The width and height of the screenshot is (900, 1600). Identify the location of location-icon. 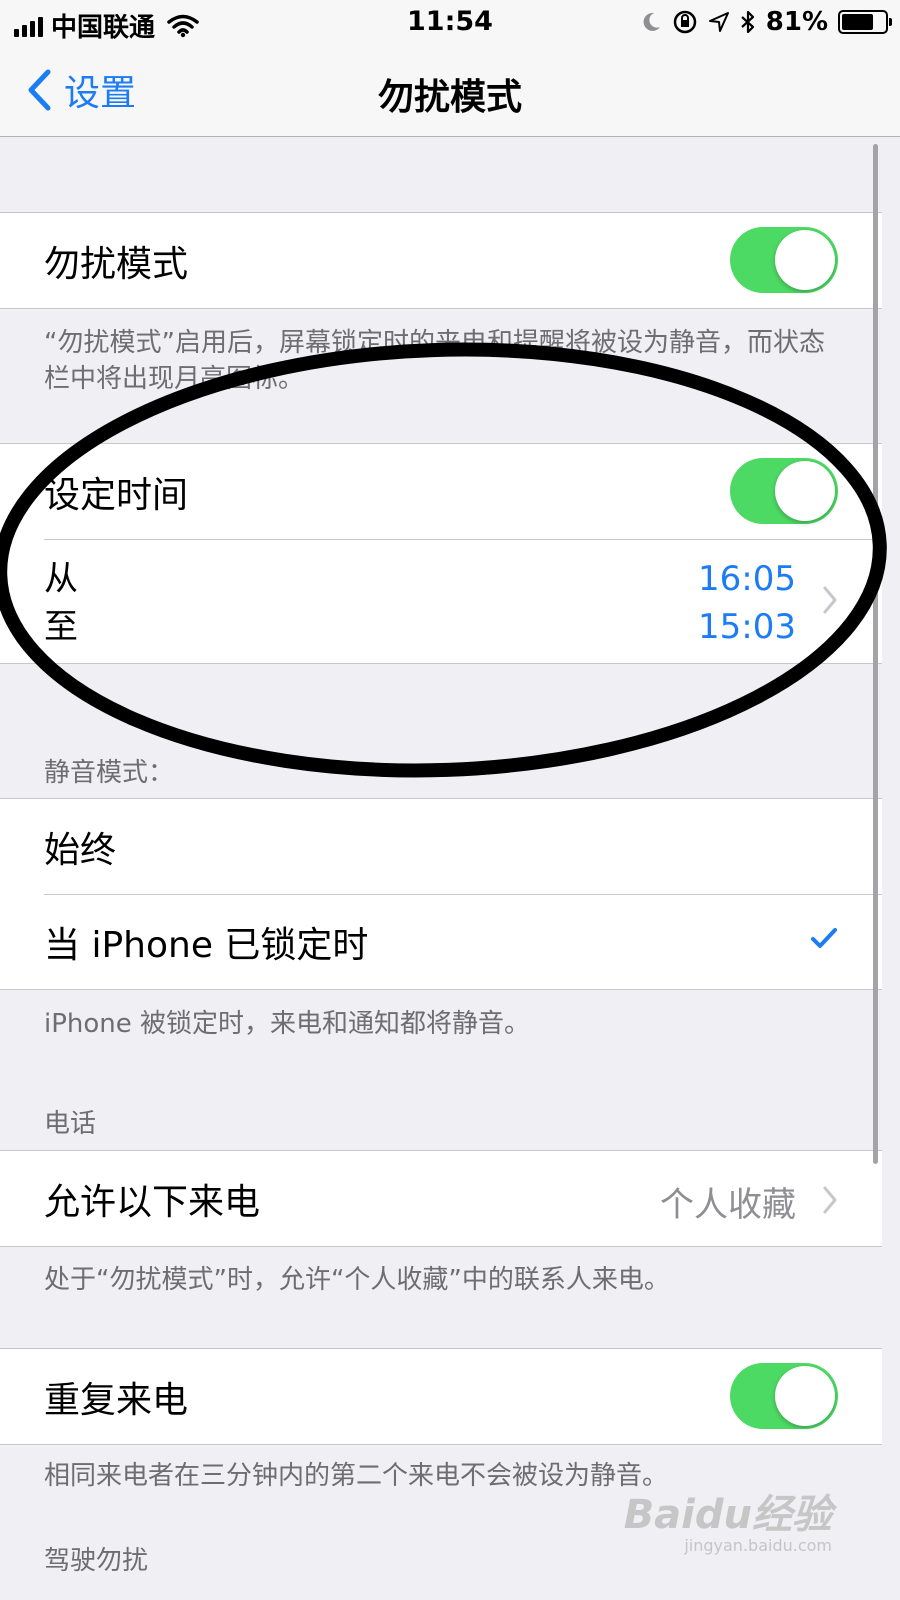
(718, 22).